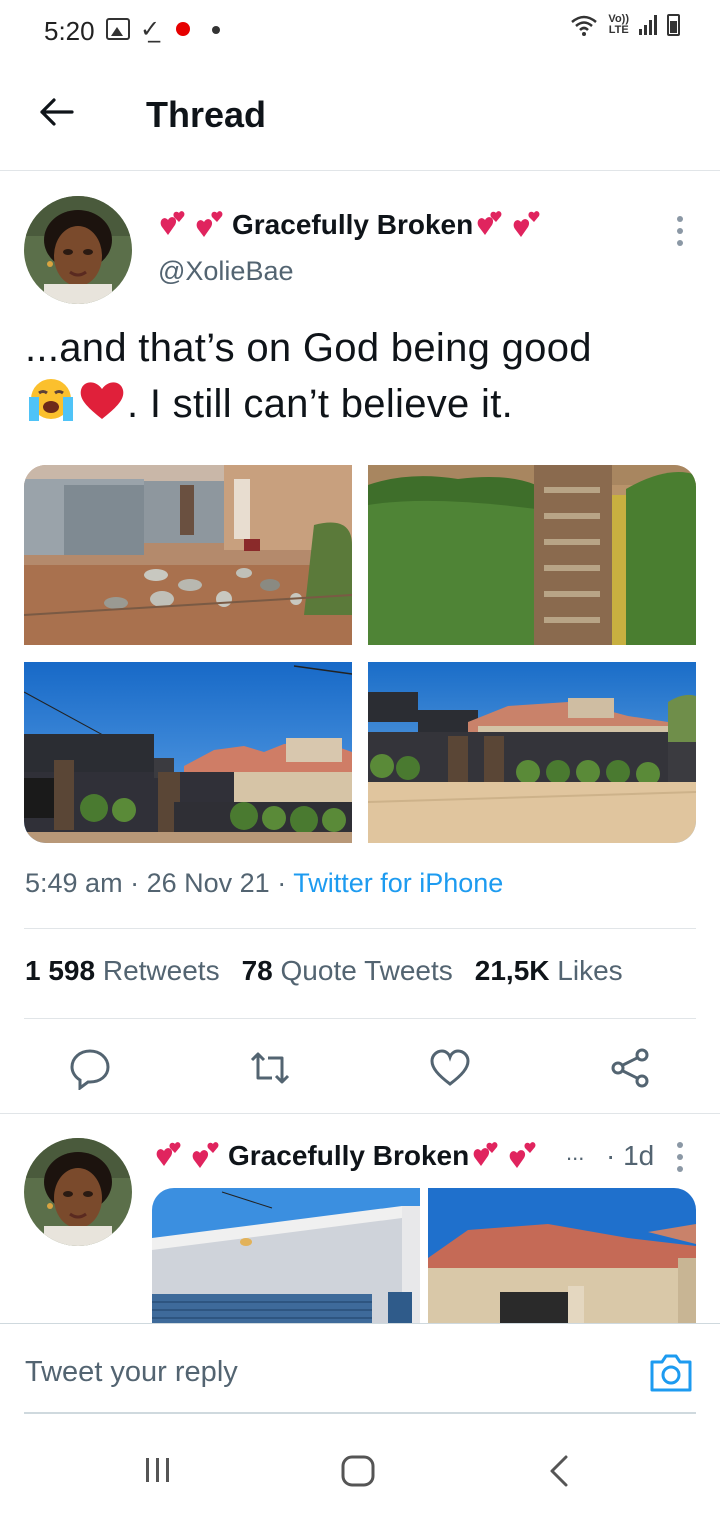 The image size is (720, 1520). I want to click on reply-input-underline, so click(360, 1413).